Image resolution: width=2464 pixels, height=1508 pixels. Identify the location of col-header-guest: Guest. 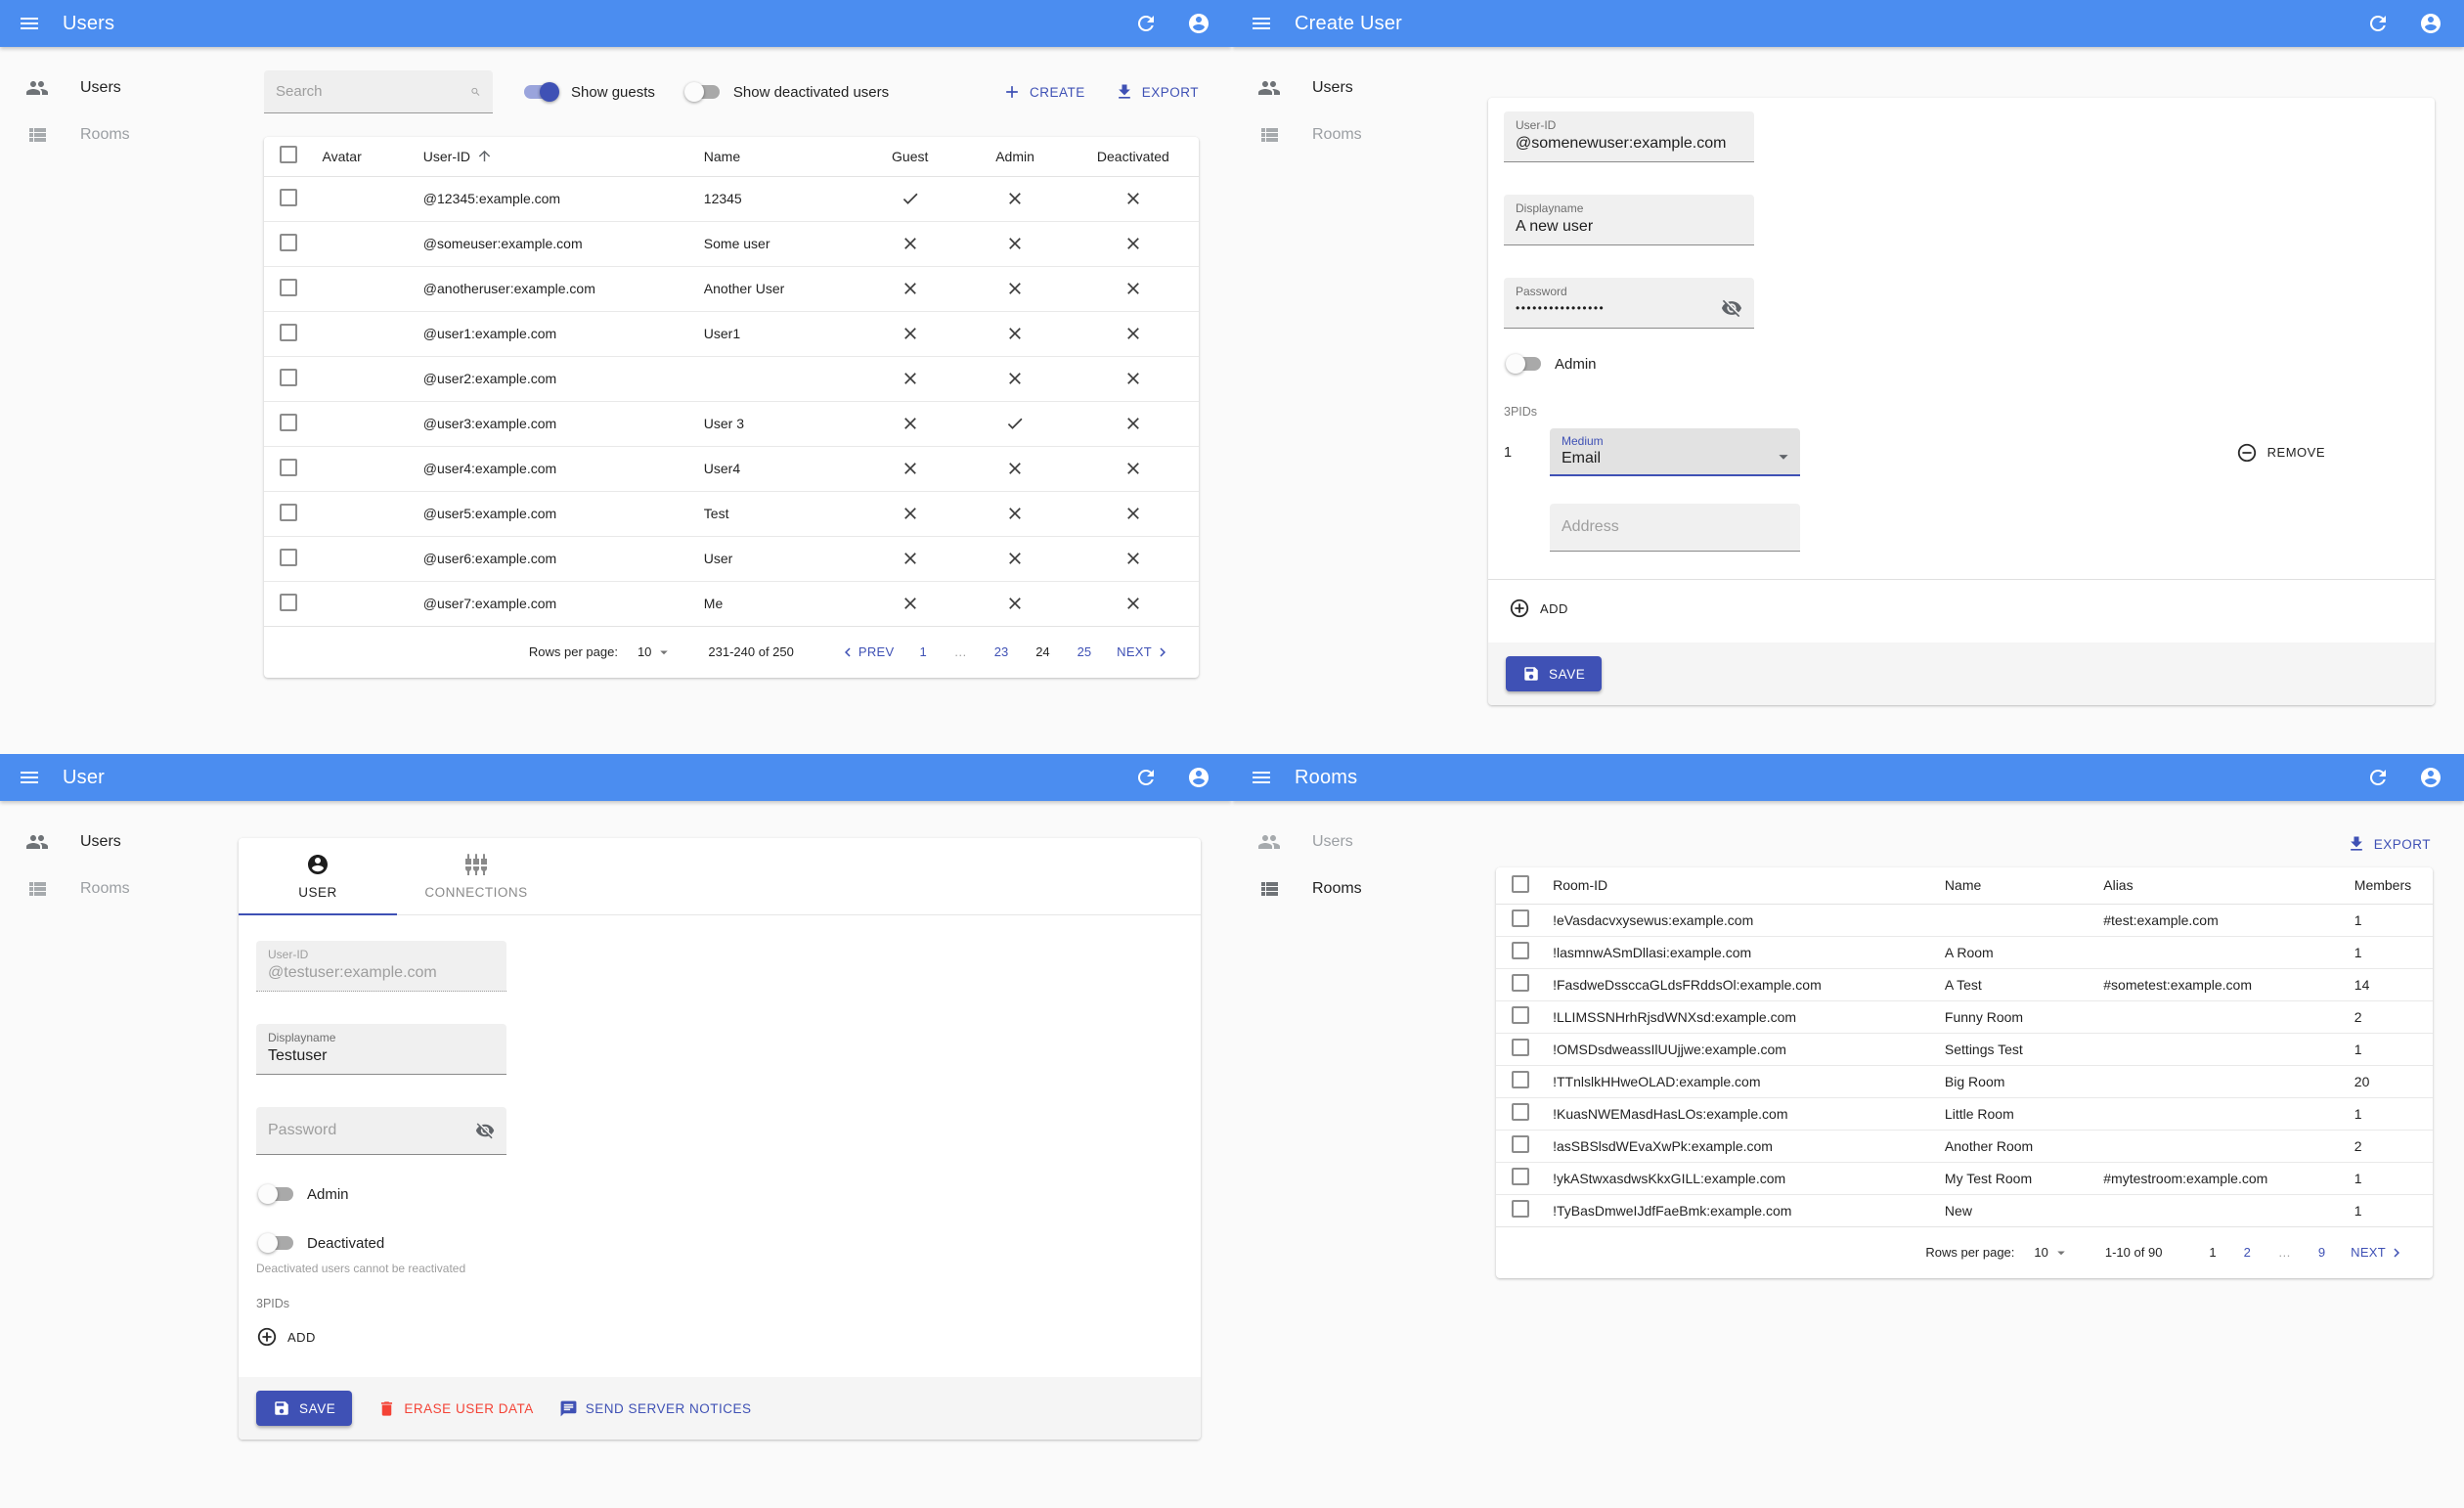
(910, 157).